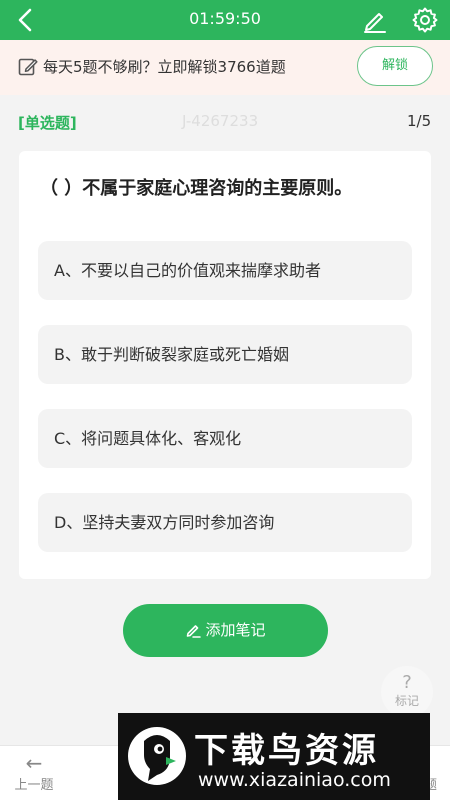 The width and height of the screenshot is (450, 800). What do you see at coordinates (406, 701) in the screenshot?
I see `mark-label: 标记` at bounding box center [406, 701].